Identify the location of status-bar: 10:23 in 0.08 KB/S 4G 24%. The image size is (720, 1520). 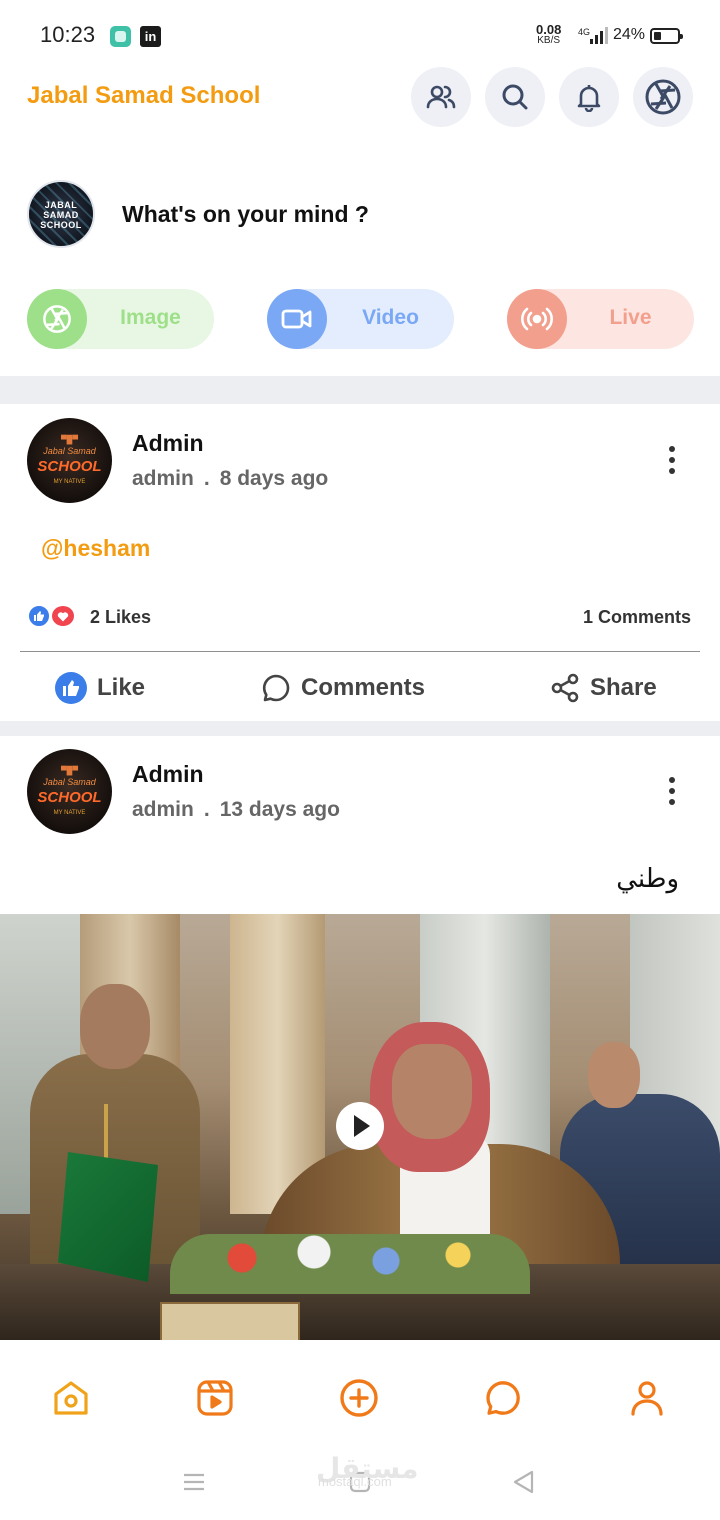
(360, 36).